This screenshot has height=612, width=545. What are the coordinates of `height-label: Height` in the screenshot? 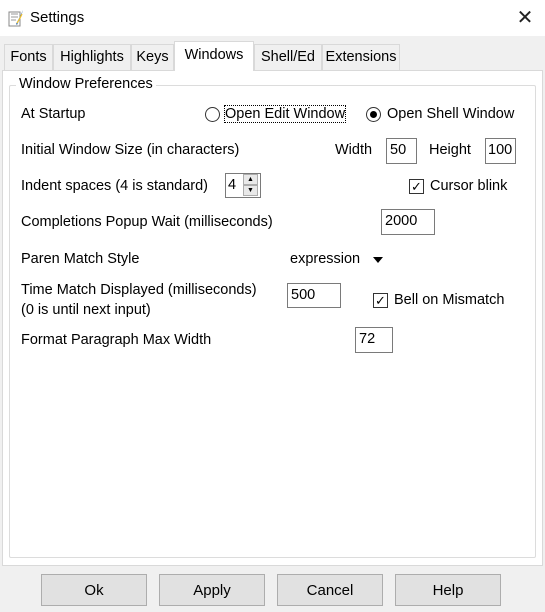 It's located at (450, 150).